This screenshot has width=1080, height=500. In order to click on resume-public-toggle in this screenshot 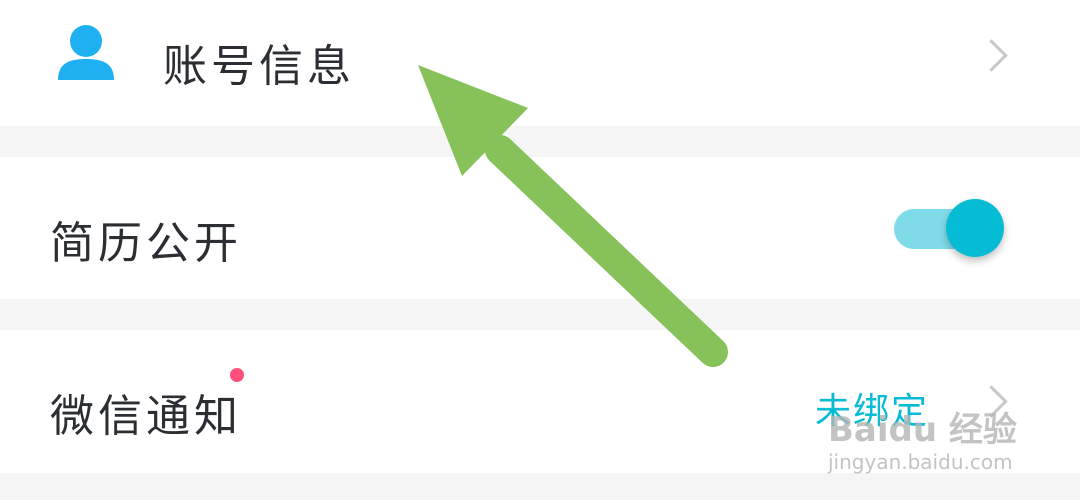, I will do `click(951, 229)`.